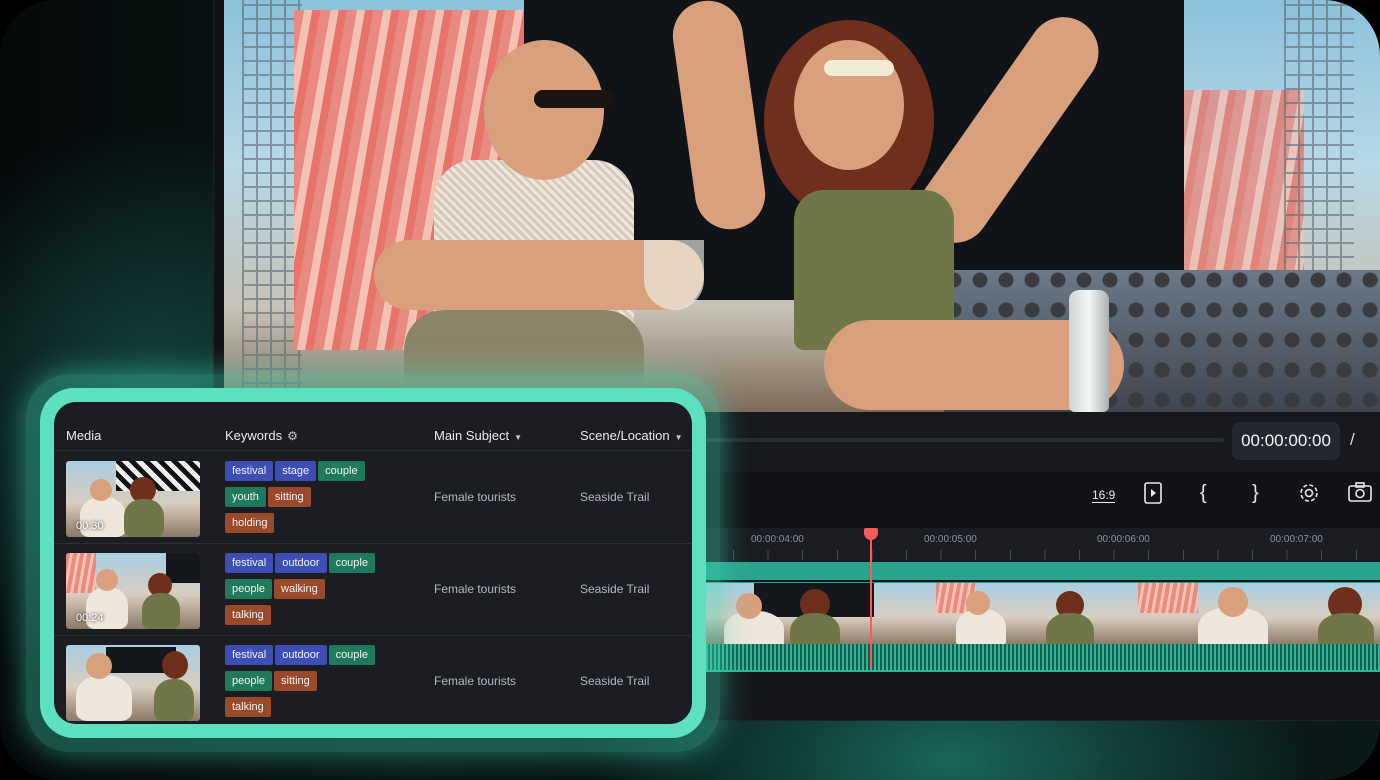  I want to click on column-media: Media, so click(83, 435).